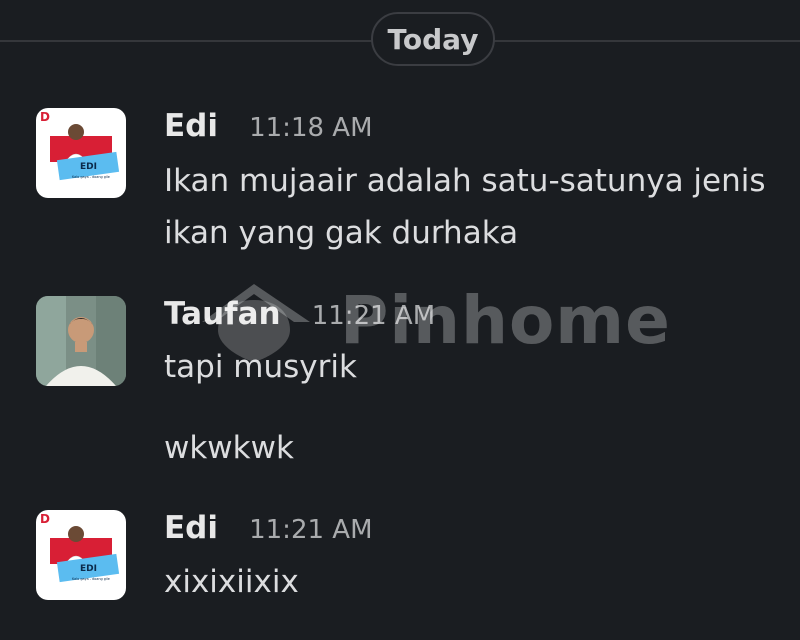  Describe the element at coordinates (341, 233) in the screenshot. I see `message-line: ikan yang gak durhaka` at that location.